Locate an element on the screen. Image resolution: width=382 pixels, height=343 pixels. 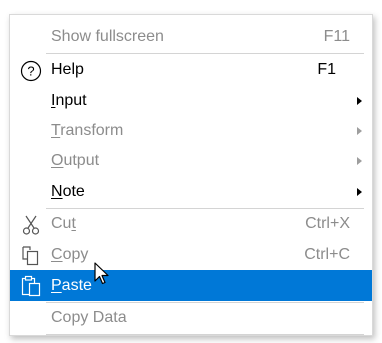
menu-item-copy: Copy Ctrl+C is located at coordinates (191, 255).